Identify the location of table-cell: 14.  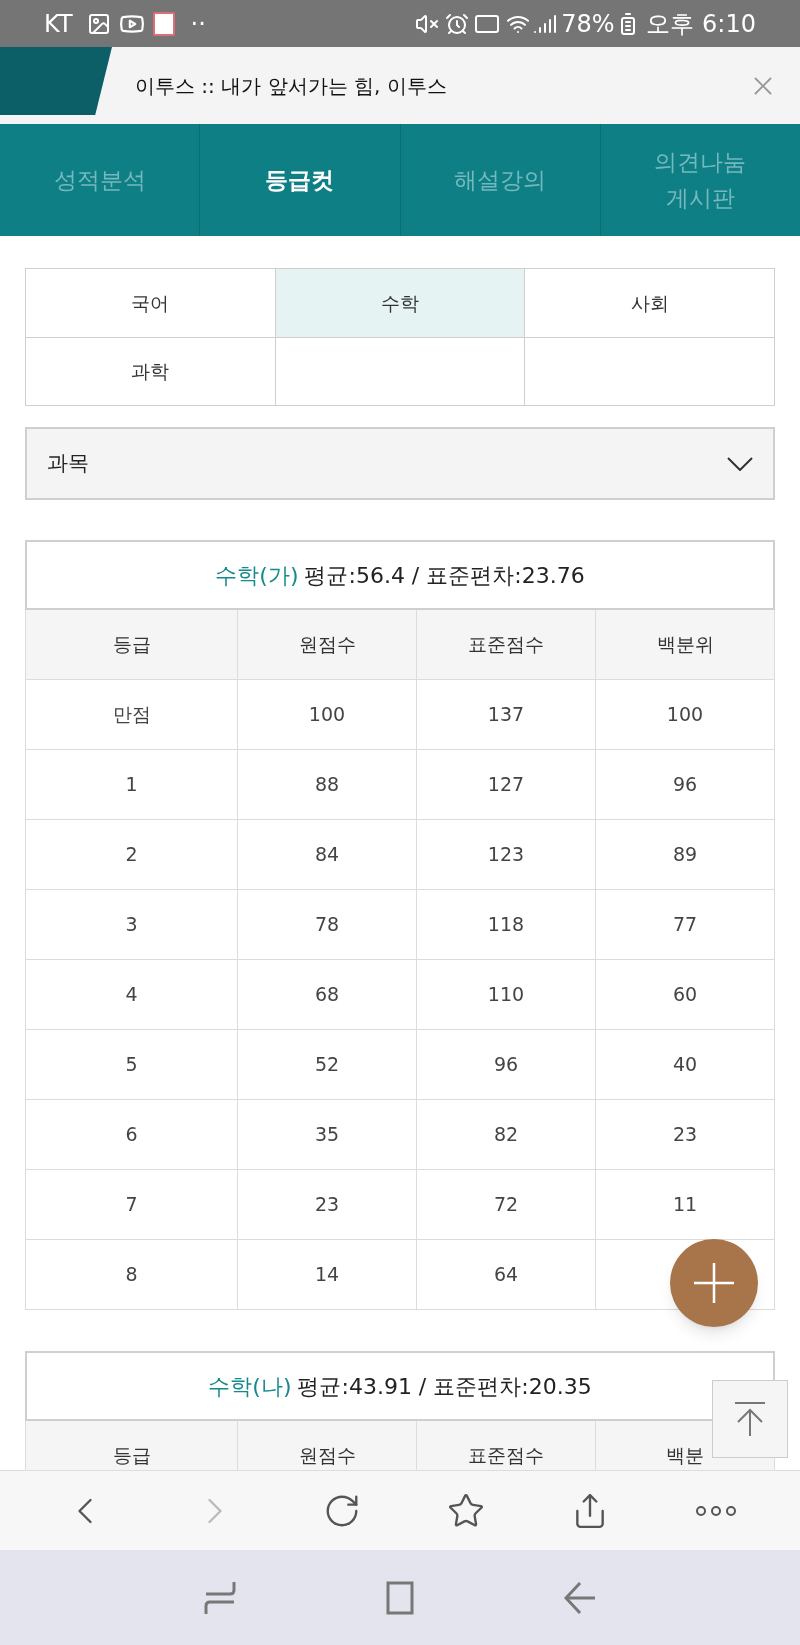
(326, 1275).